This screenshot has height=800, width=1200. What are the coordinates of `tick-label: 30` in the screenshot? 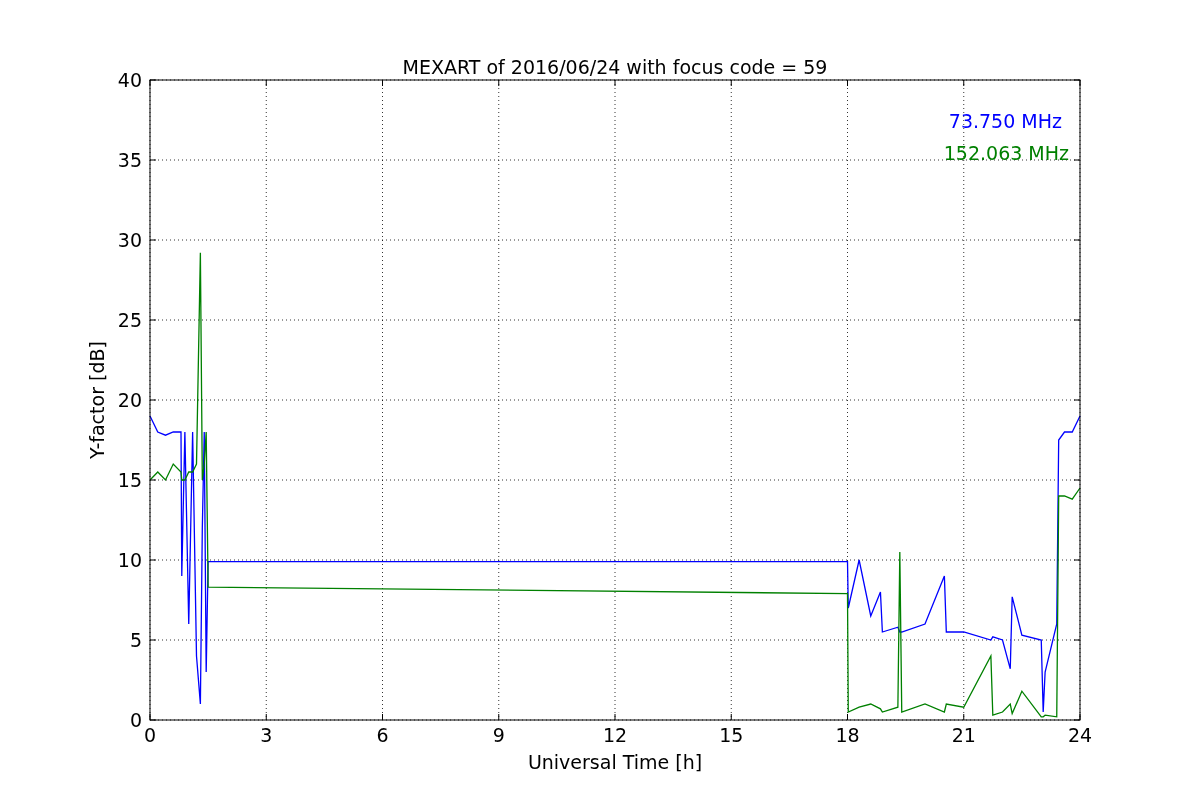 It's located at (129, 240).